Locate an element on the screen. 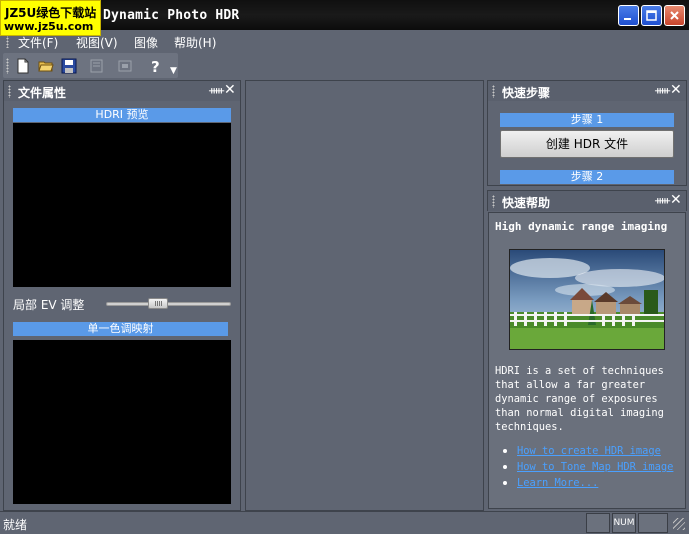  close-button is located at coordinates (674, 15).